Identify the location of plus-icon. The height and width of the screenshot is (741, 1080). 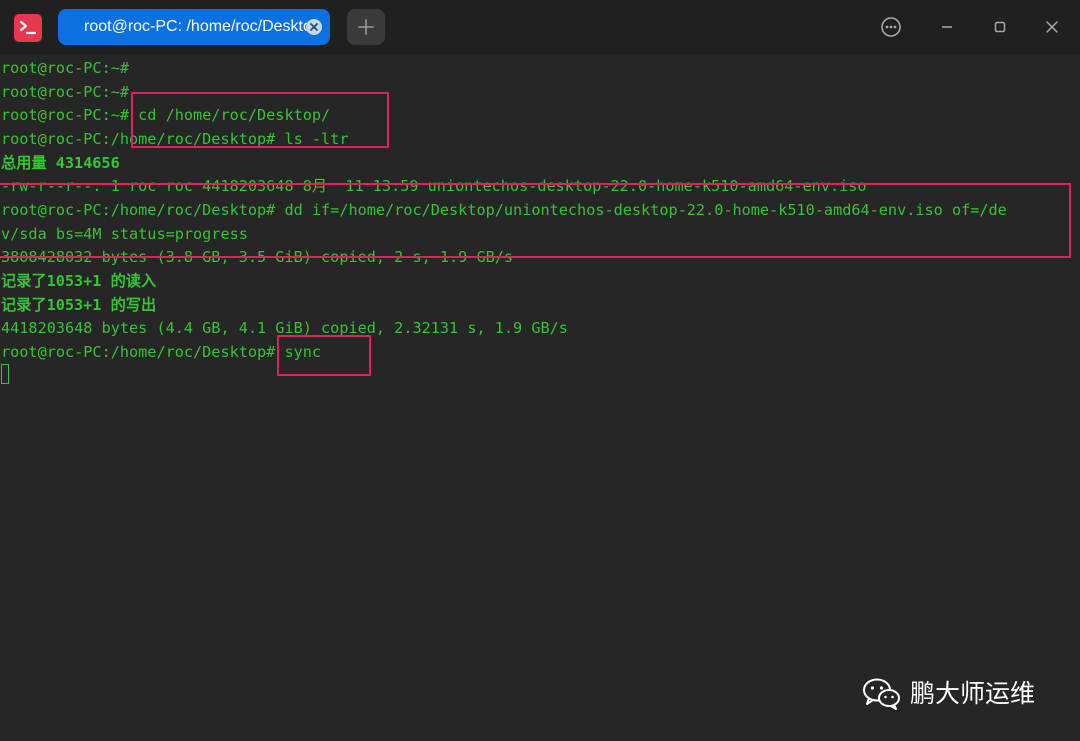
(366, 27).